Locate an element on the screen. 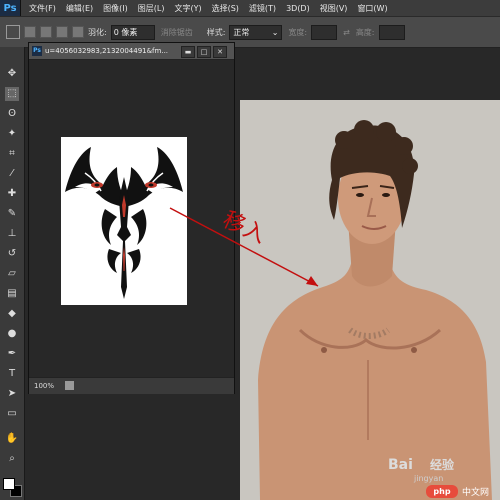 The height and width of the screenshot is (500, 500). watermark: Bai 经验 jingyan php 中文网 is located at coordinates (444, 476).